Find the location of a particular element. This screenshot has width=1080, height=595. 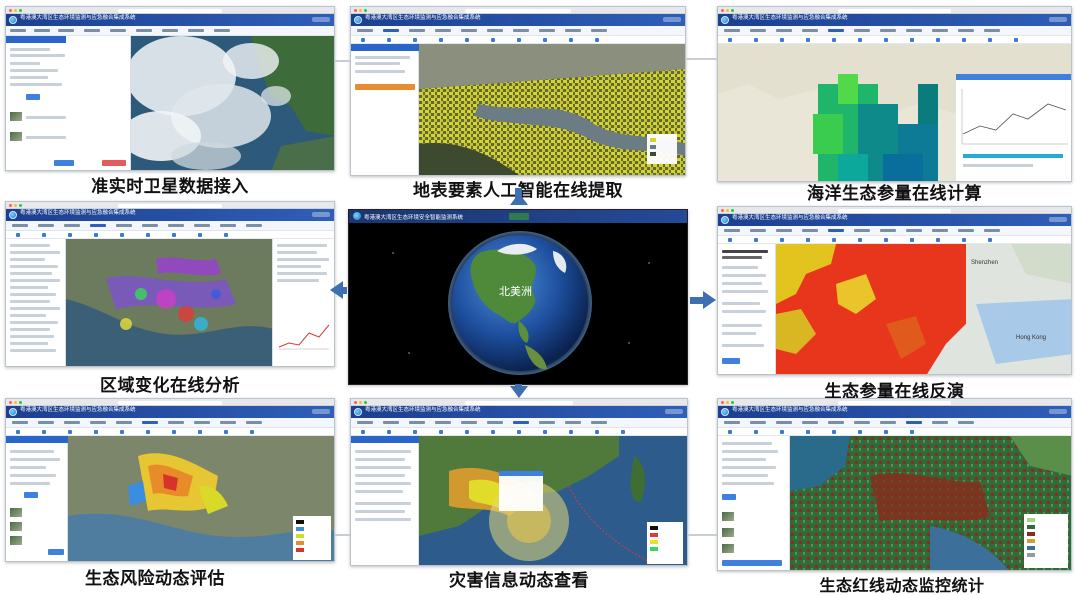

panel-ai-extract: 粤港澳大湾区生态环境监测与应急融合集成系统 is located at coordinates (518, 91).